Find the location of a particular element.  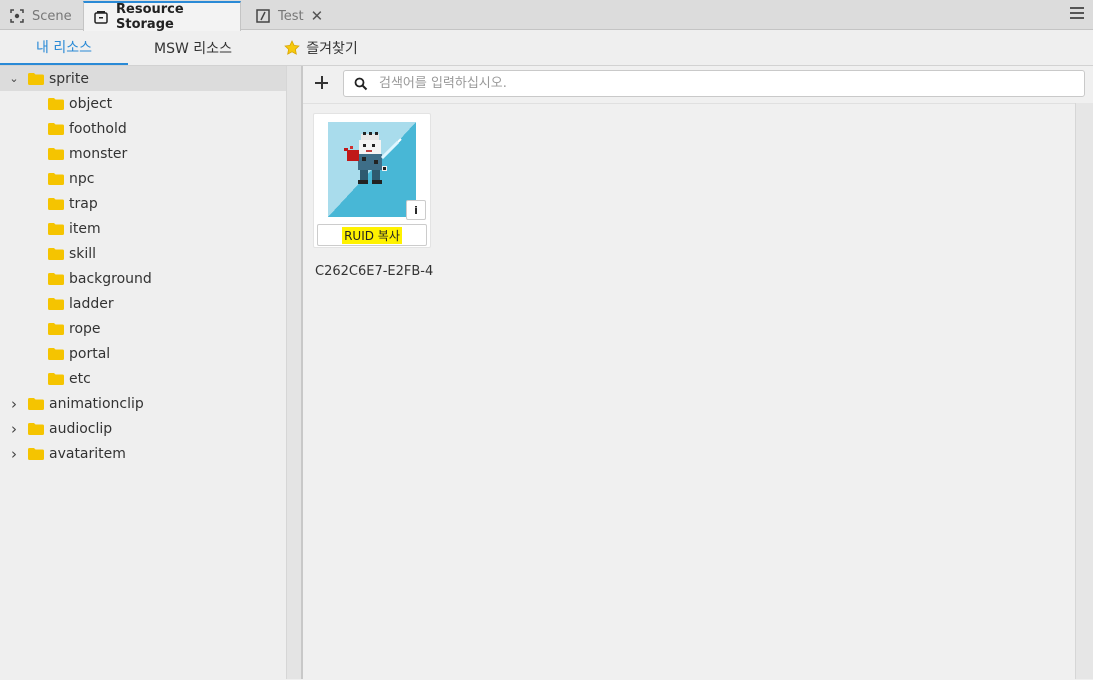

tab-resource-storage-label: Resource Storage is located at coordinates (150, 17).